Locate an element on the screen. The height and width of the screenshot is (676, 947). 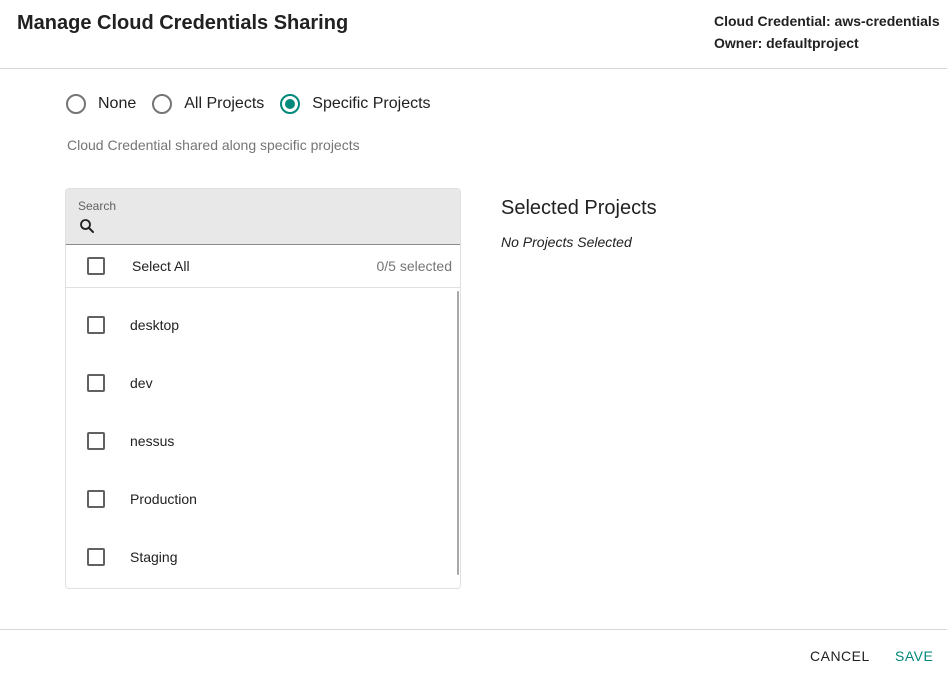
dialog-footer: CANCEL SAVE is located at coordinates (473, 652).